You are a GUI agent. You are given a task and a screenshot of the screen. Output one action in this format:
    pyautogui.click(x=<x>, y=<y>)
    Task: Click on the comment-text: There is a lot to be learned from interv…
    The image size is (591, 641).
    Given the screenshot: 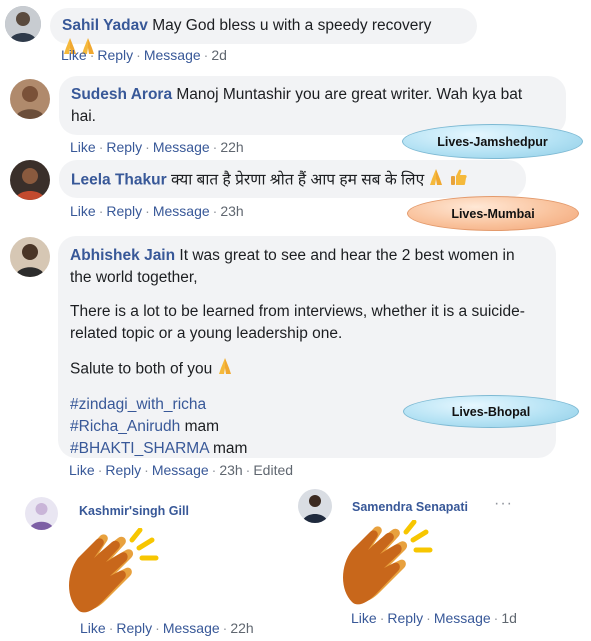 What is the action you would take?
    pyautogui.click(x=297, y=311)
    